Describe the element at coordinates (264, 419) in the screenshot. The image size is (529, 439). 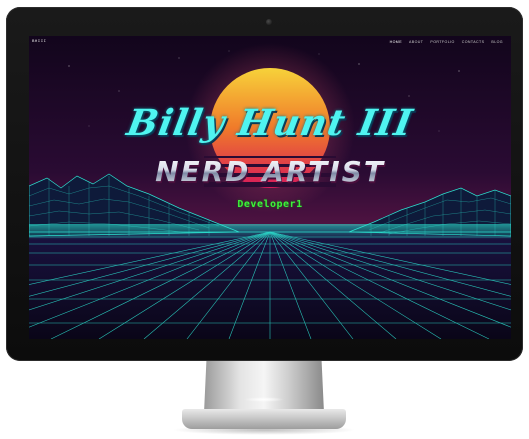
I see `monitor-stand-base` at that location.